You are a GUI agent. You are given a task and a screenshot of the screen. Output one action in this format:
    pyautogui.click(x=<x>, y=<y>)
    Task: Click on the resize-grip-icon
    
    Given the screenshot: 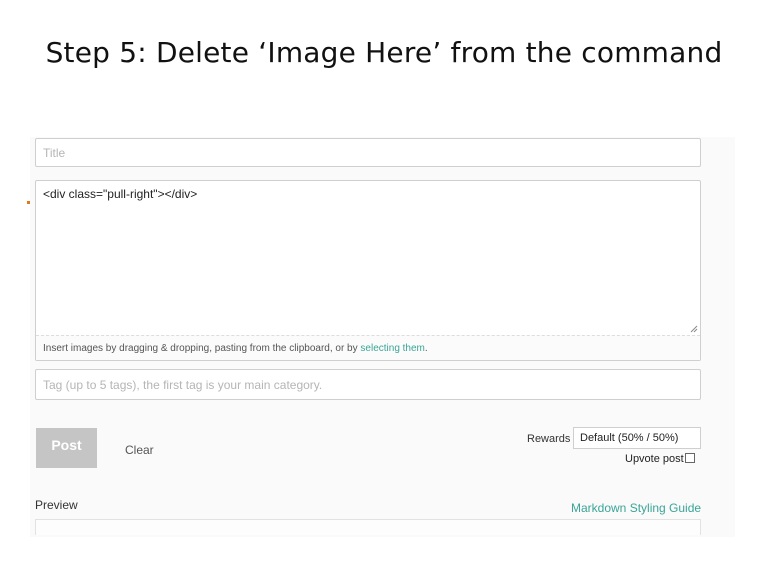 What is the action you would take?
    pyautogui.click(x=694, y=329)
    